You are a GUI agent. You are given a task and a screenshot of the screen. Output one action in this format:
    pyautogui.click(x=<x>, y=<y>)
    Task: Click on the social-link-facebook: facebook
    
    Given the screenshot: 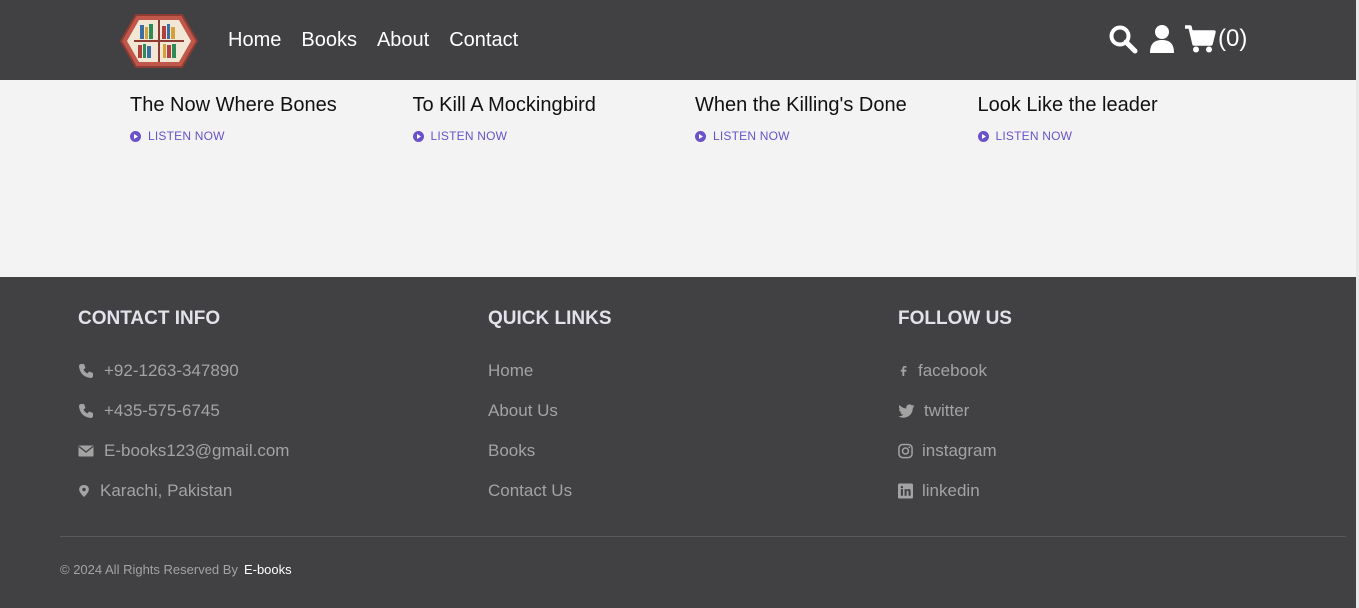 What is the action you would take?
    pyautogui.click(x=955, y=371)
    